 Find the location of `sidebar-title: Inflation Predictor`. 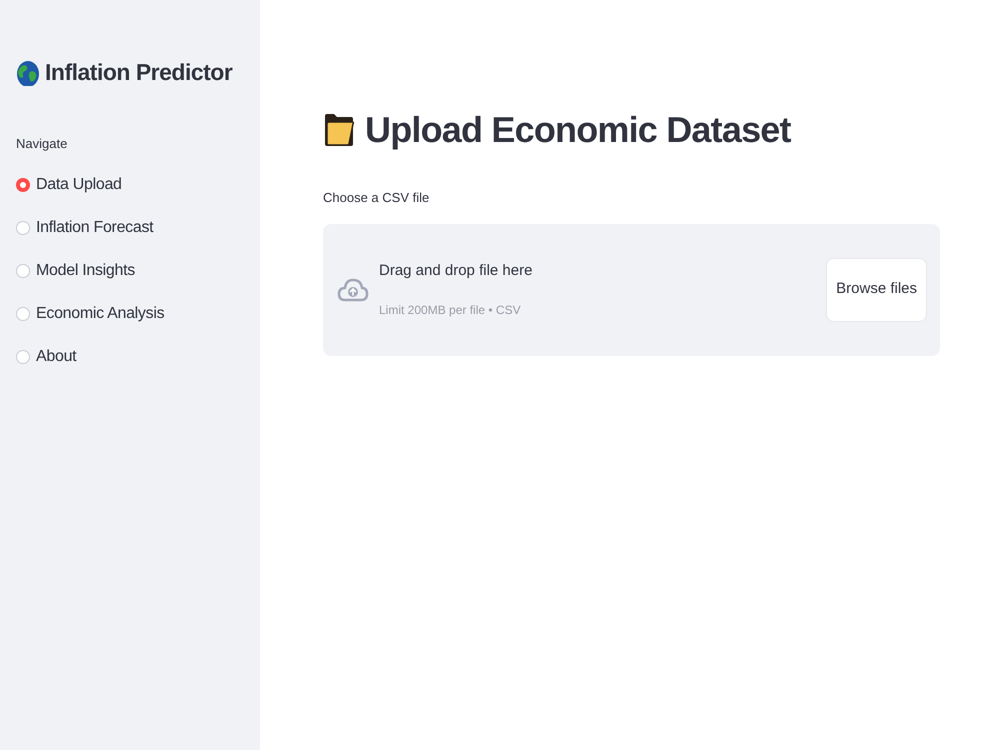

sidebar-title: Inflation Predictor is located at coordinates (138, 72).